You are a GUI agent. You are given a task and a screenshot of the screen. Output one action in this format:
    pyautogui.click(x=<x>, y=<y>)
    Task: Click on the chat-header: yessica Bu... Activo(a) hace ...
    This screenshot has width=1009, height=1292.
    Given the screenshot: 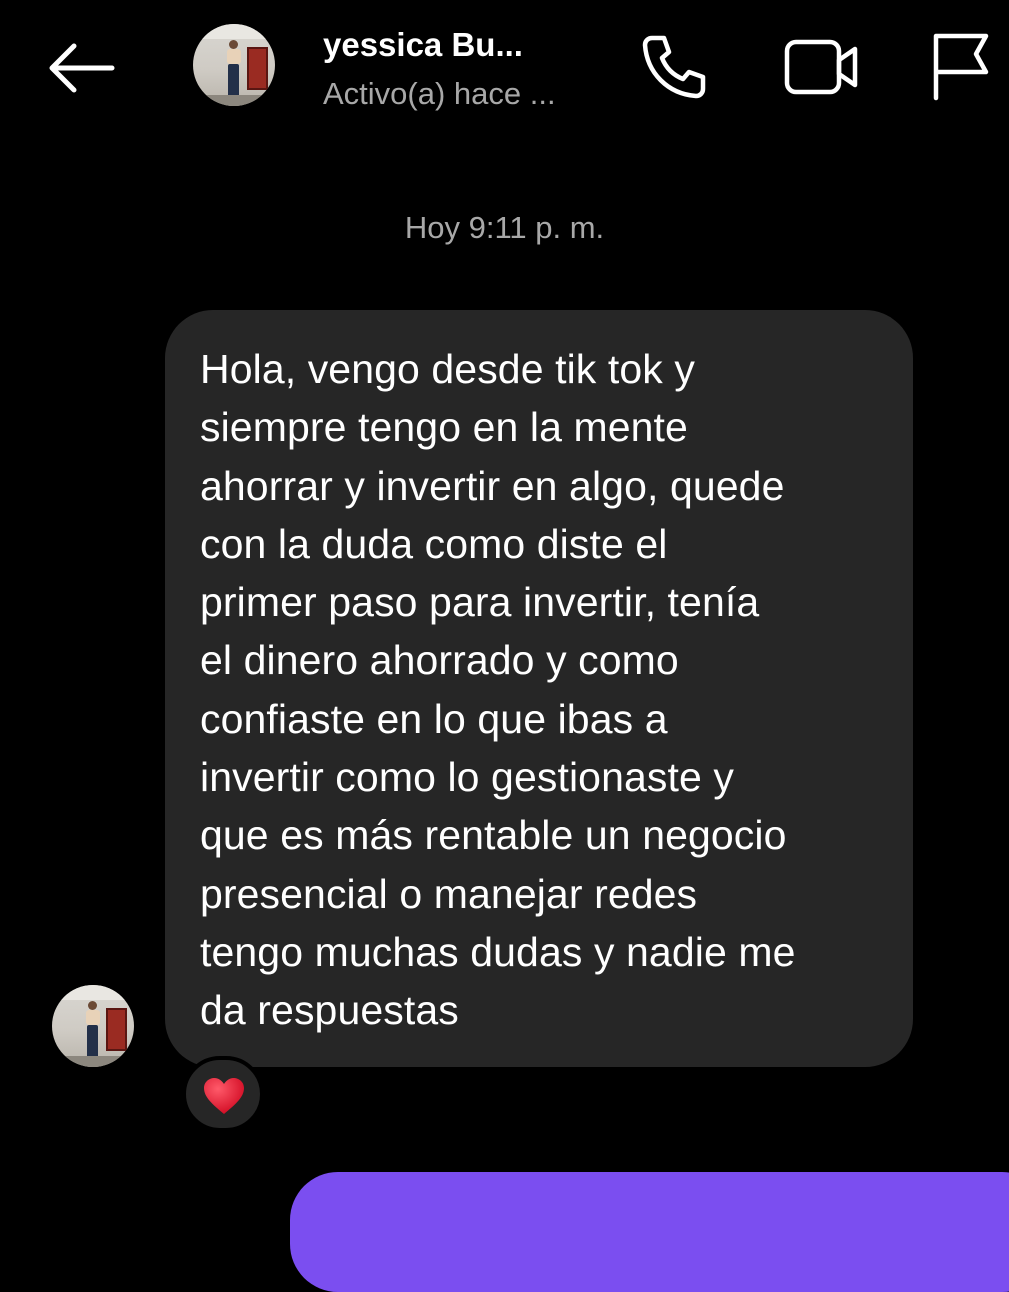 What is the action you would take?
    pyautogui.click(x=504, y=70)
    